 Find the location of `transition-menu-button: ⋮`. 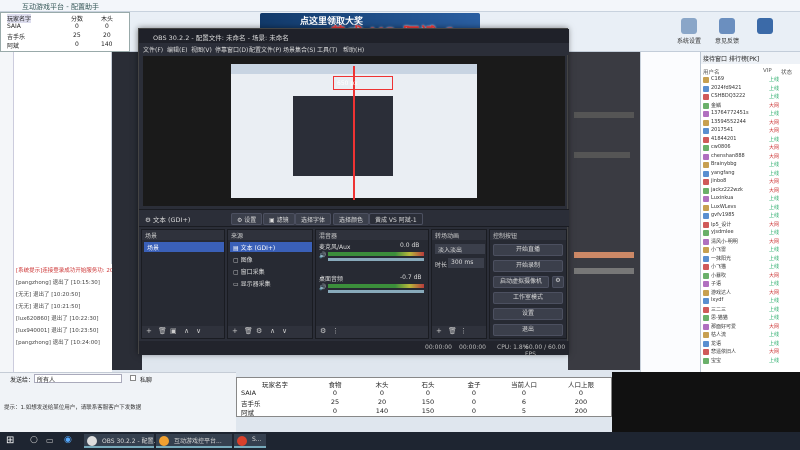

transition-menu-button: ⋮ is located at coordinates (463, 331).